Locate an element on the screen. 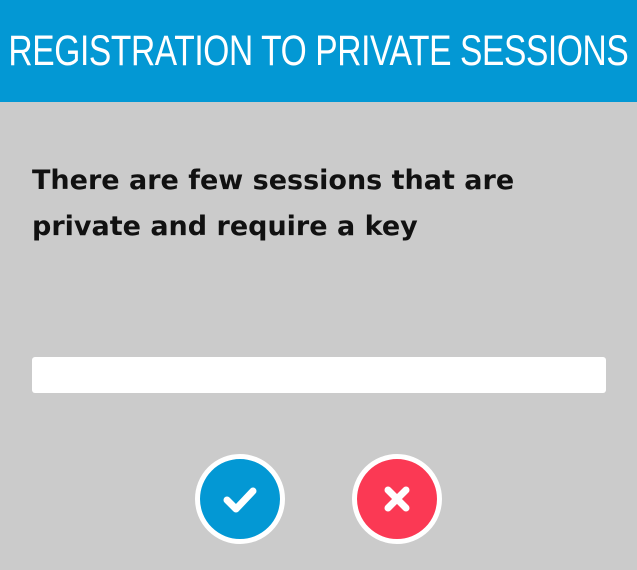 The image size is (637, 570). dialog-title: REGISTRATION TO PRIVATE SESSIONS is located at coordinates (318, 50).